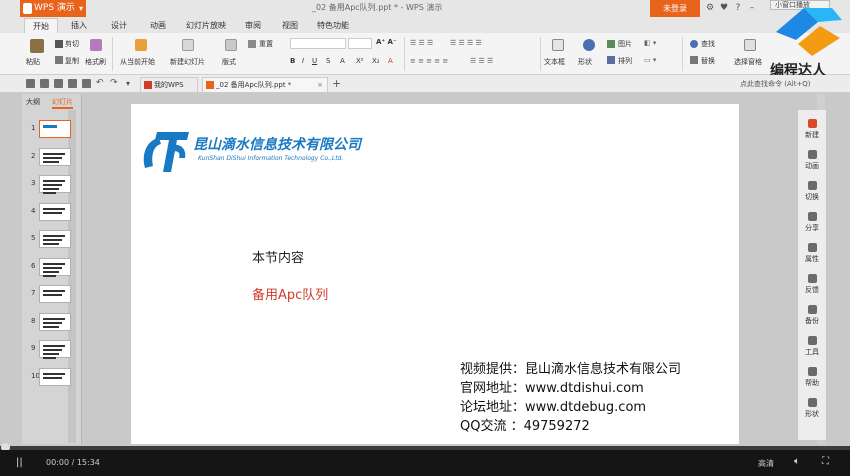 This screenshot has width=850, height=476. I want to click on shape-button: 形状, so click(585, 62).